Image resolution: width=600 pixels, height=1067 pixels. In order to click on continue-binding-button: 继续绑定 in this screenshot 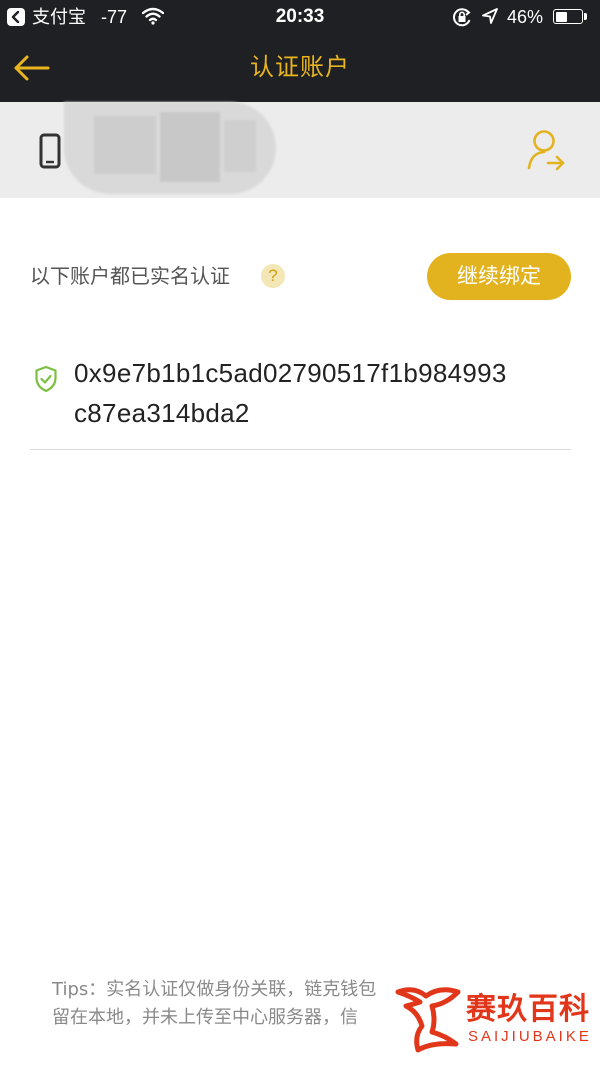, I will do `click(499, 276)`.